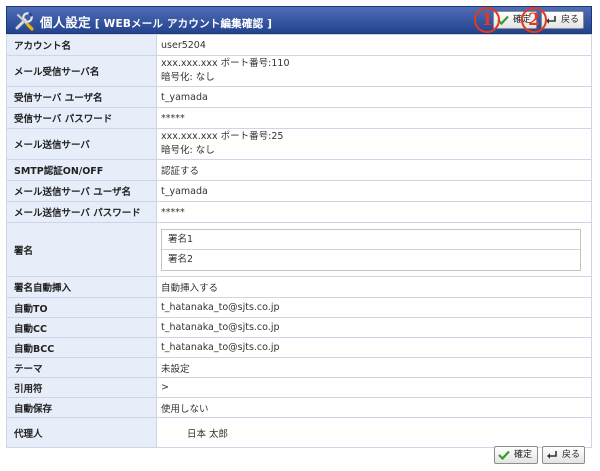 This screenshot has width=600, height=471. I want to click on table-row: 署名 署名1 署名2, so click(299, 249).